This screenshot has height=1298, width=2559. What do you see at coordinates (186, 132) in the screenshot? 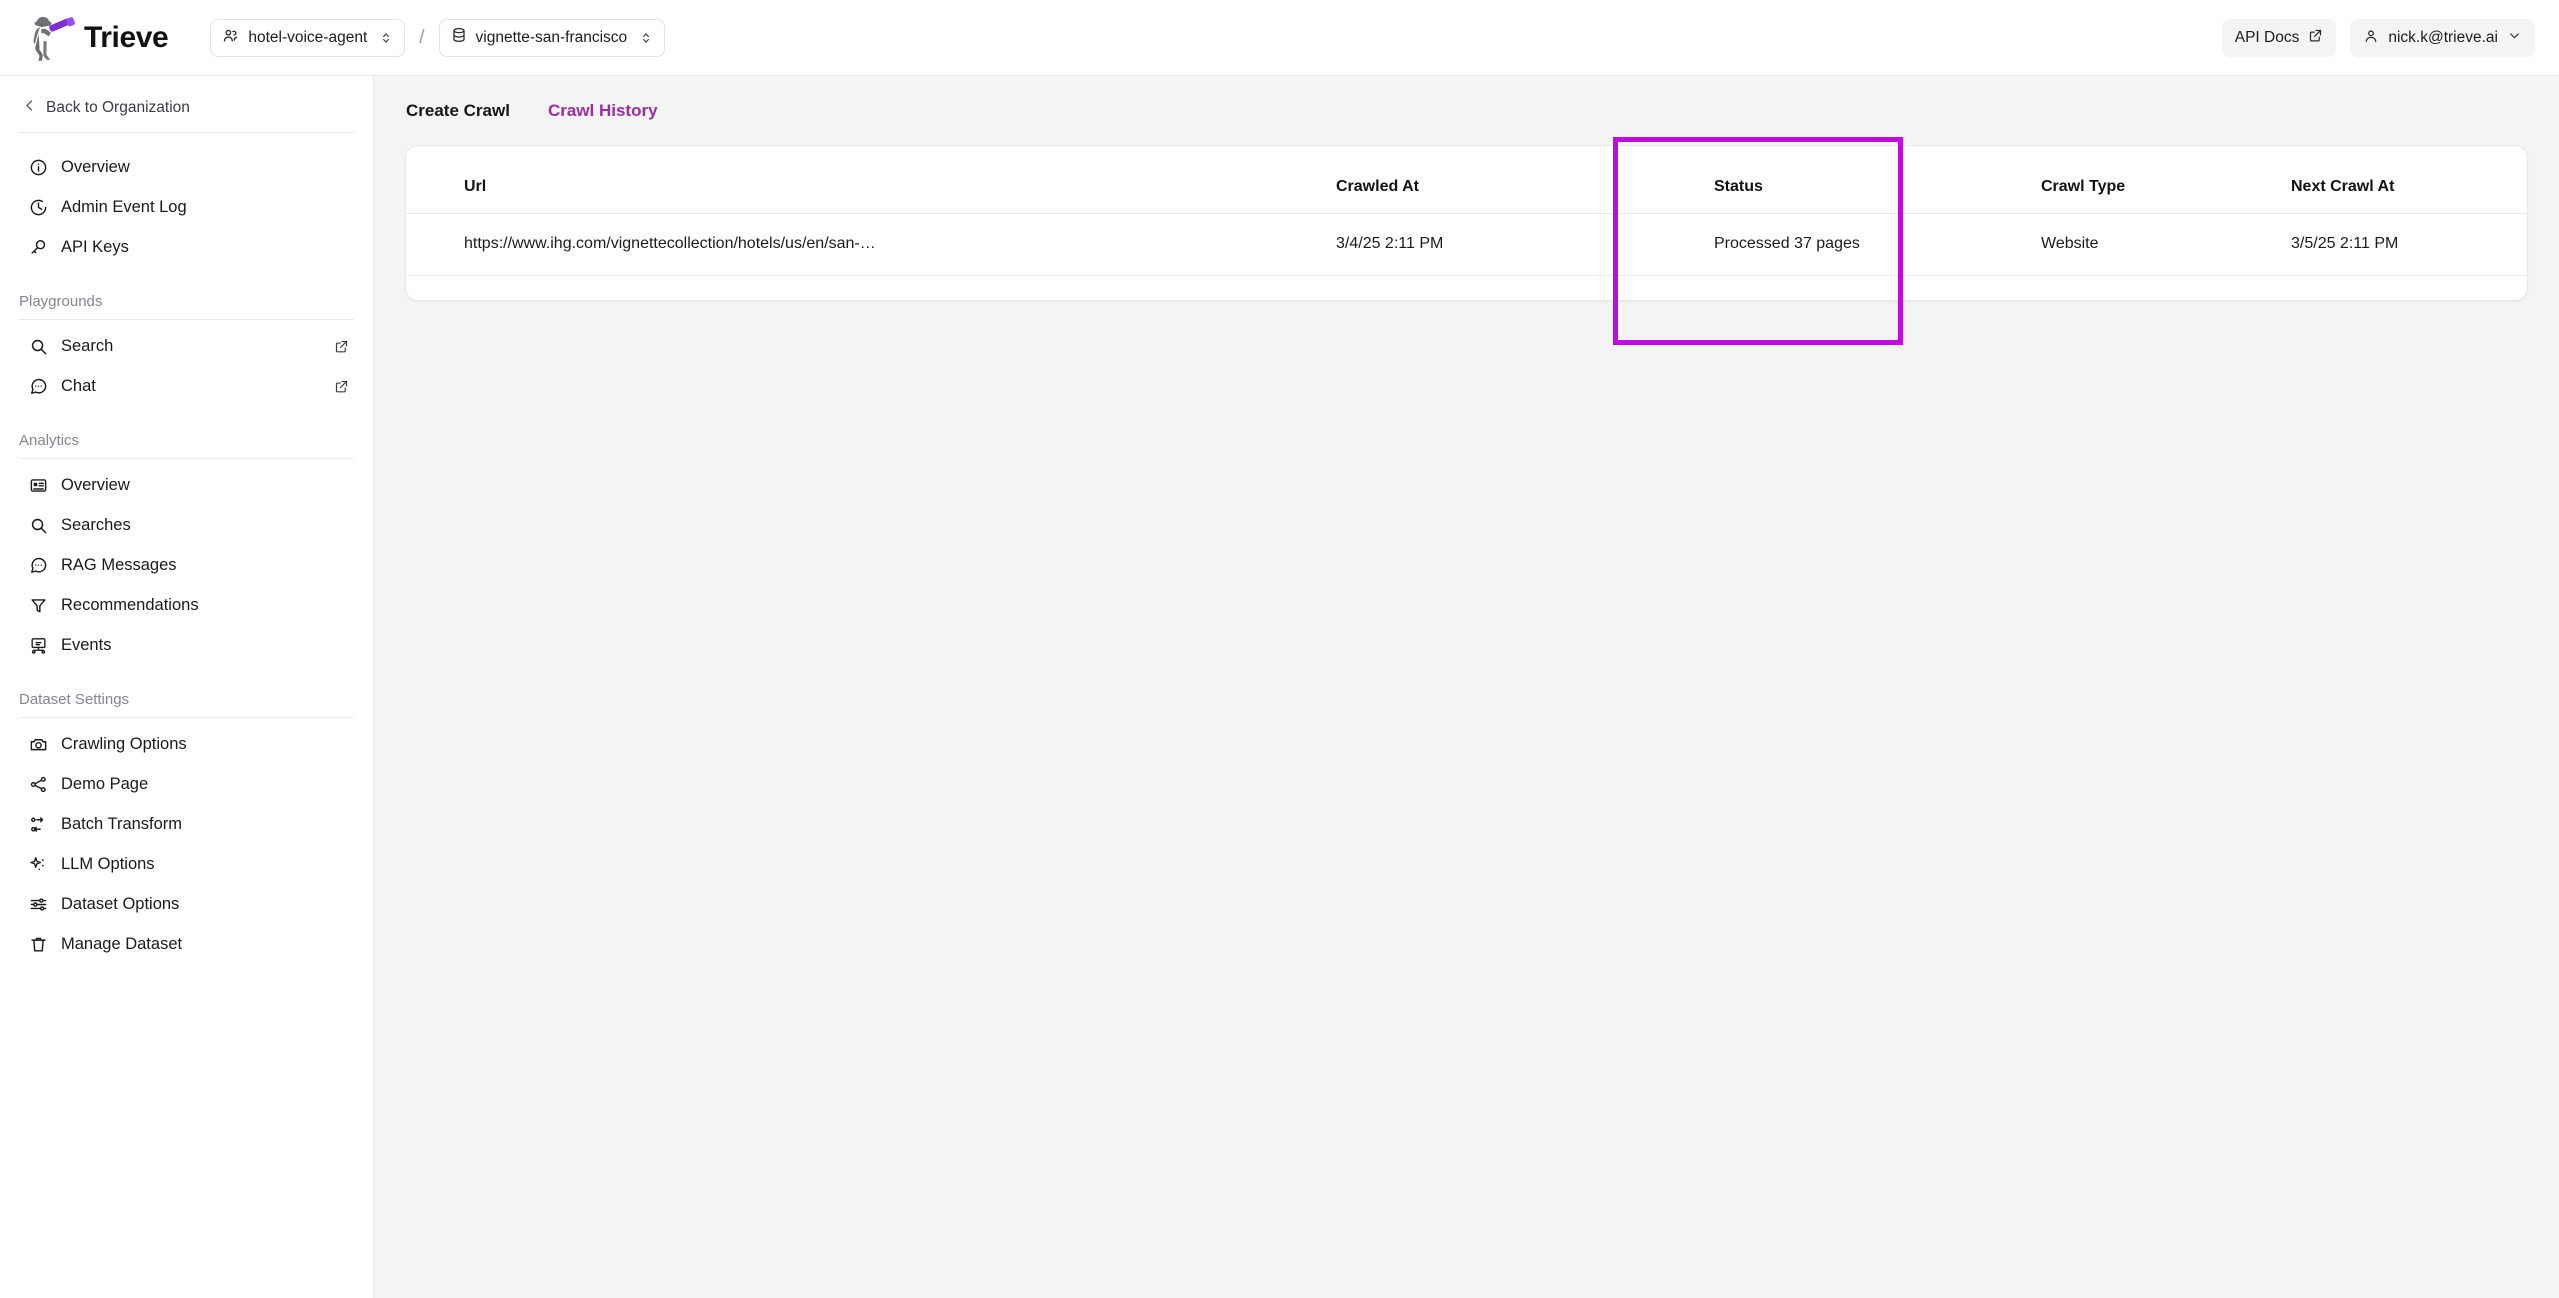
I see `sidebar-divider` at bounding box center [186, 132].